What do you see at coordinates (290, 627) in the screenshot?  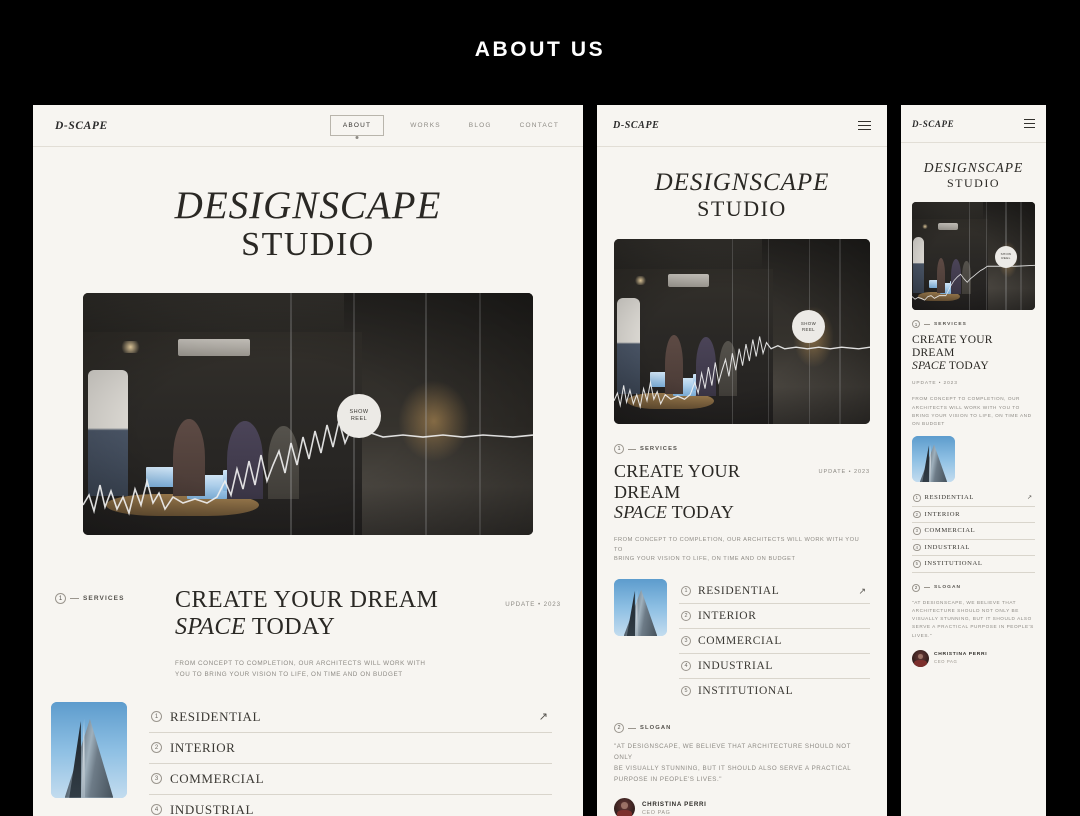 I see `services-heading-rest: TODAY` at bounding box center [290, 627].